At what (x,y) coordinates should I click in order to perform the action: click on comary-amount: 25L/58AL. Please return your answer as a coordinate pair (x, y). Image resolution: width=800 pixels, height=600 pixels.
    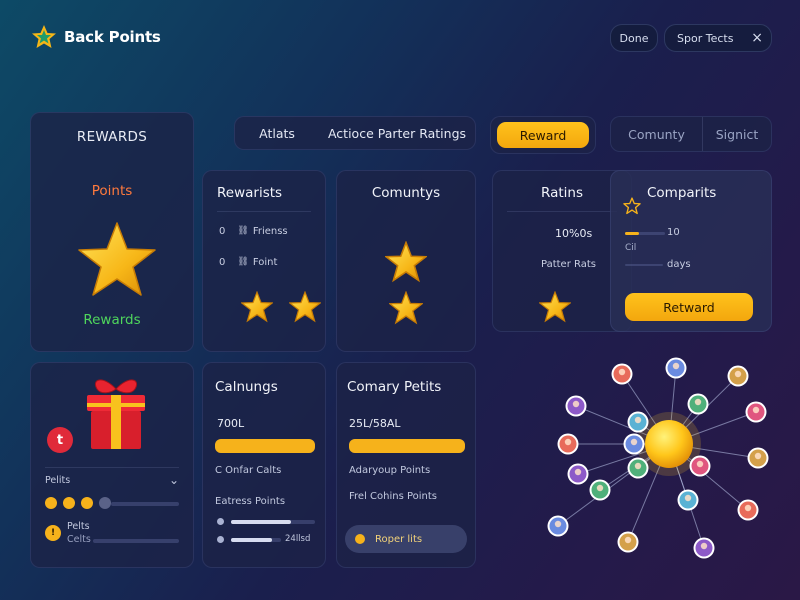
    Looking at the image, I should click on (375, 423).